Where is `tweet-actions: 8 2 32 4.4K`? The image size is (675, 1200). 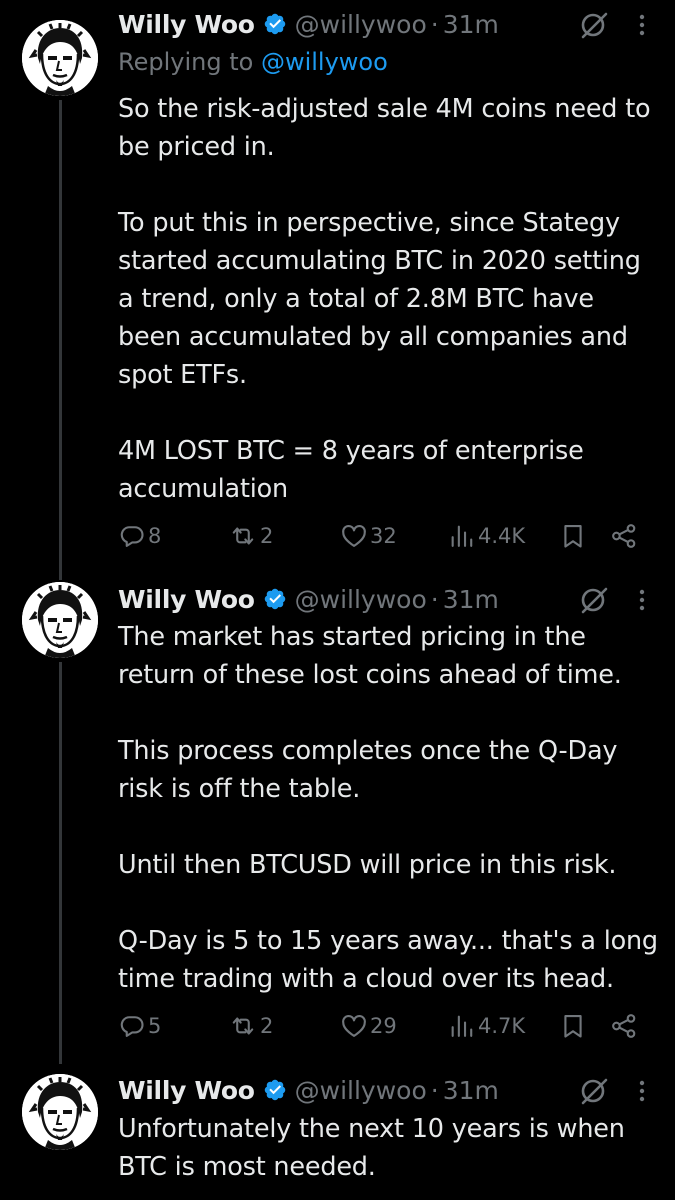
tweet-actions: 8 2 32 4.4K is located at coordinates (383, 536).